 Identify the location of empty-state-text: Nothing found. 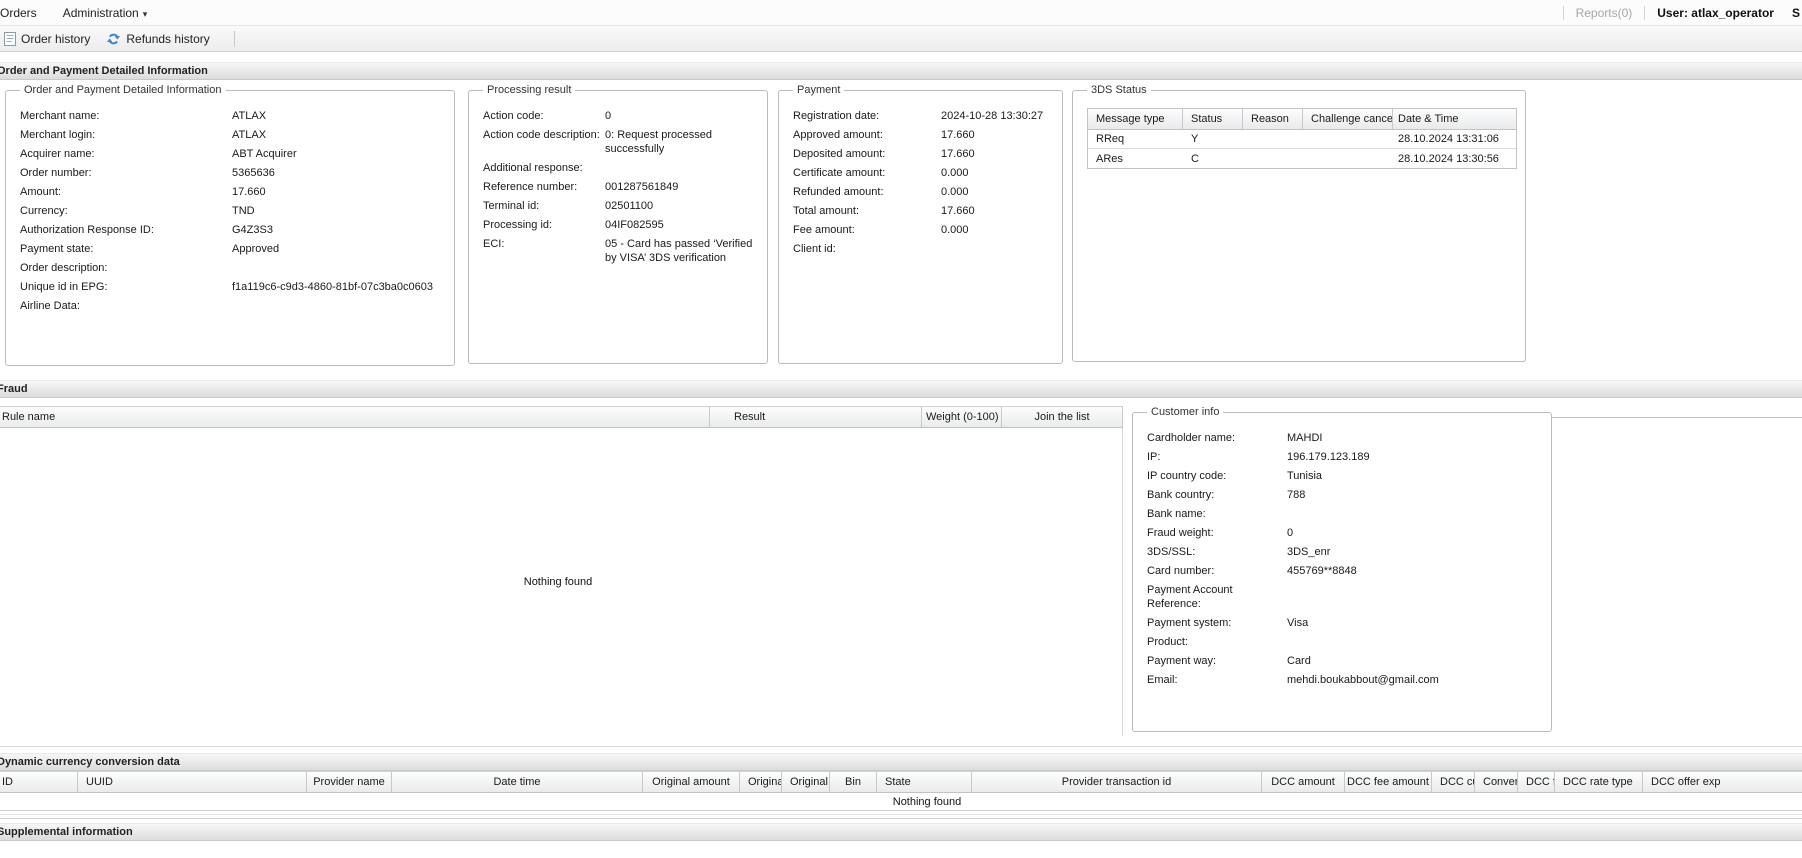
(927, 801).